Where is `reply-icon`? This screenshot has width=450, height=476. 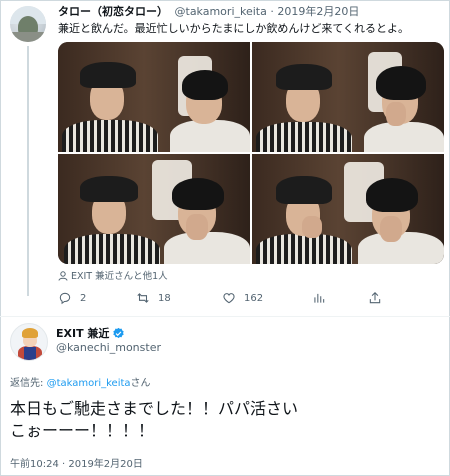 reply-icon is located at coordinates (65, 298).